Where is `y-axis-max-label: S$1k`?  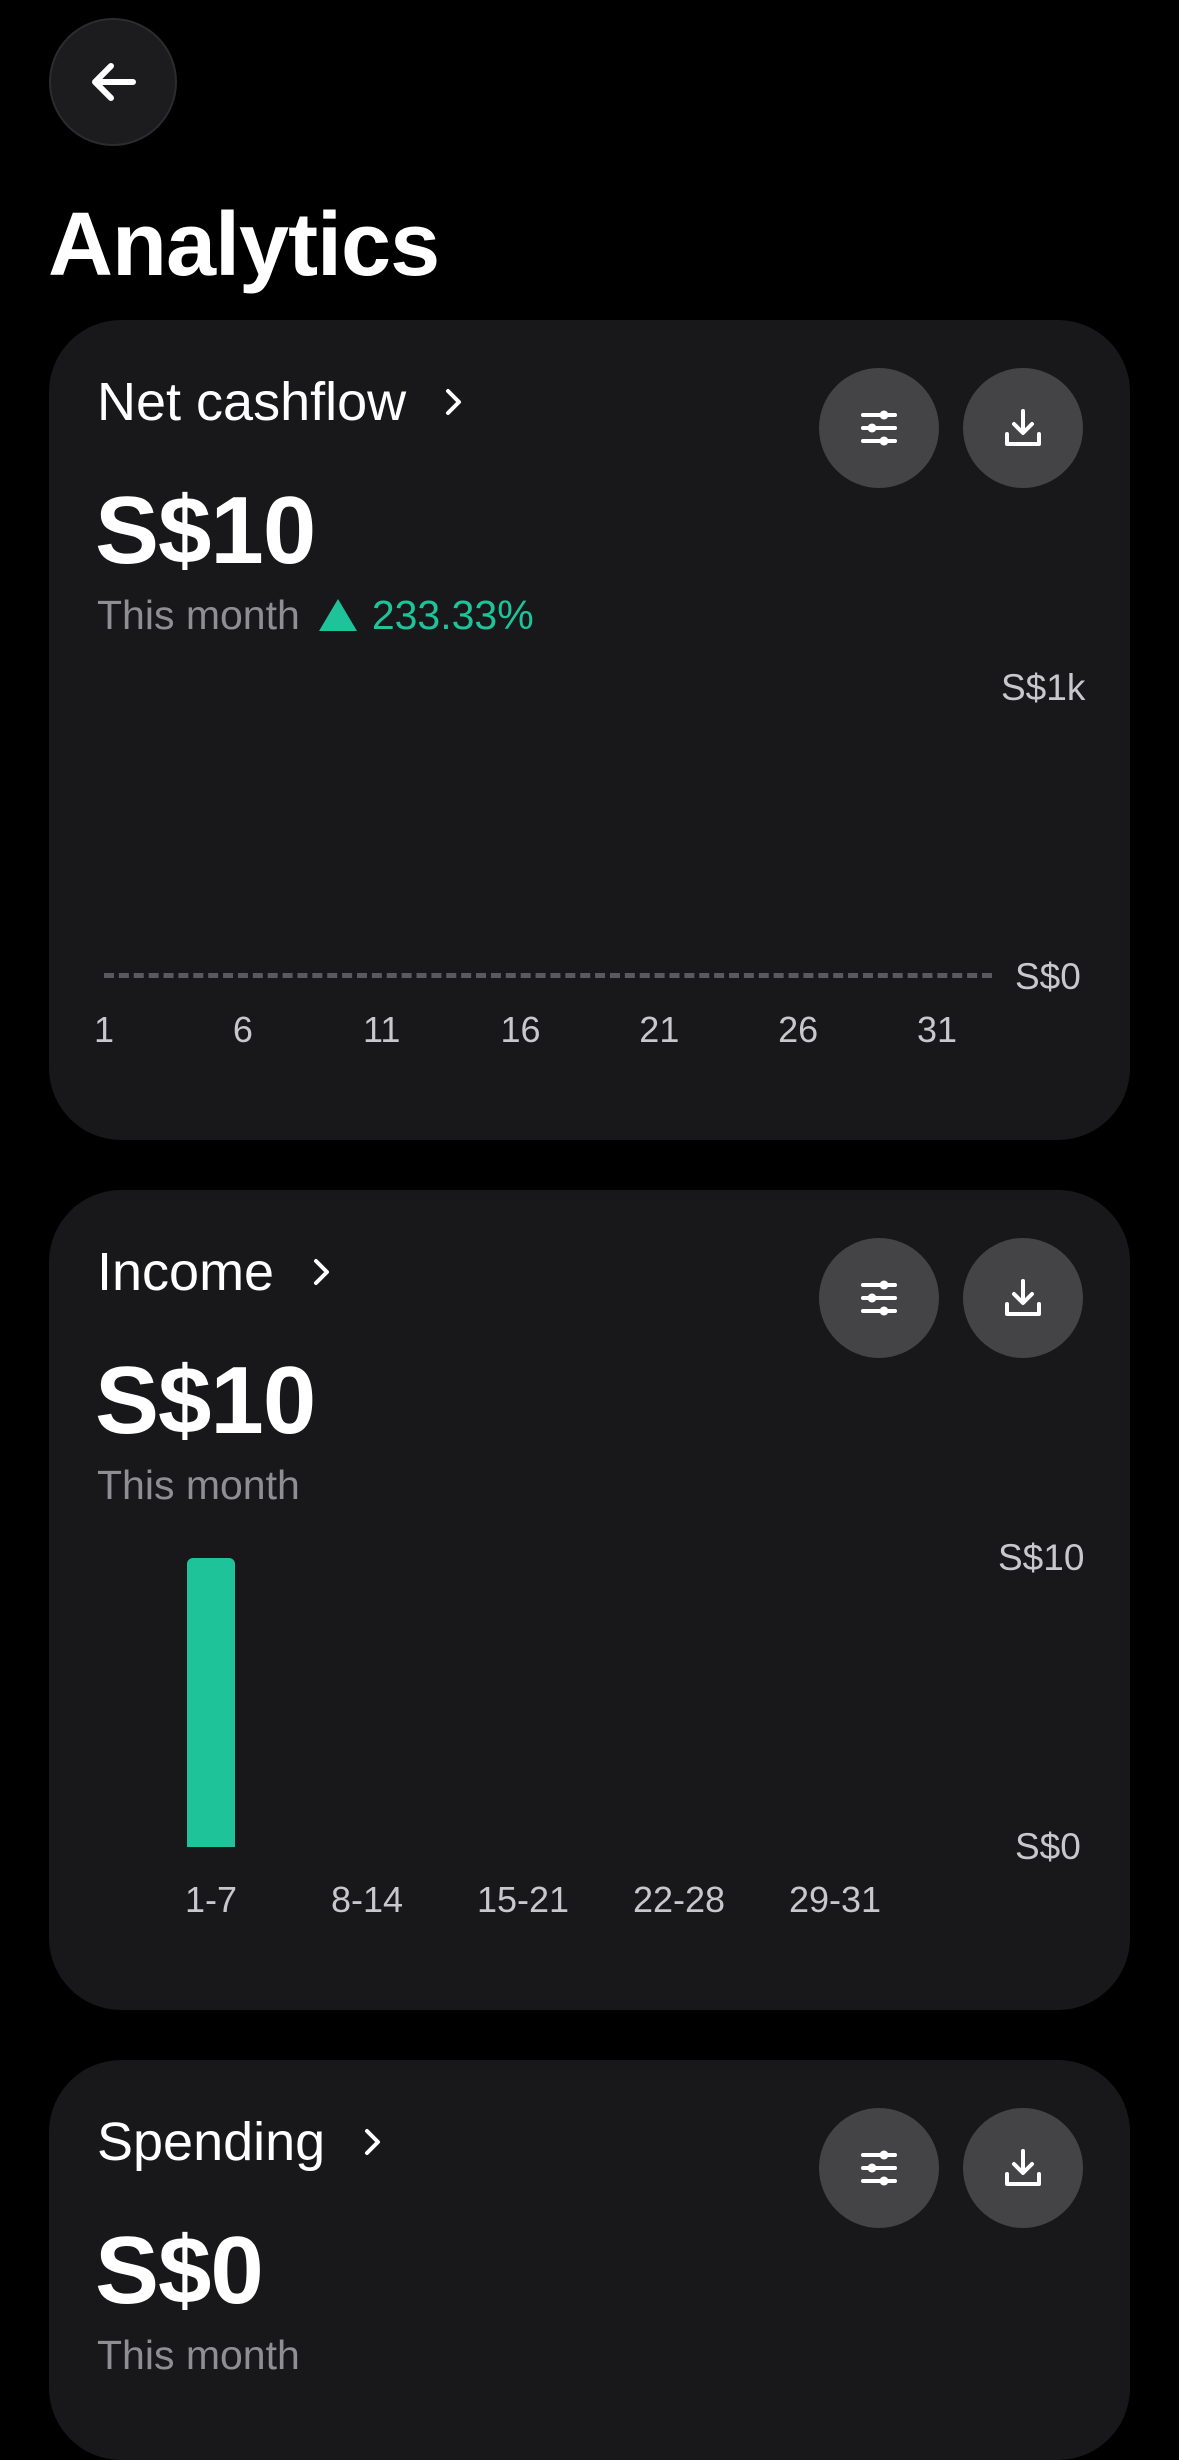
y-axis-max-label: S$1k is located at coordinates (1043, 687).